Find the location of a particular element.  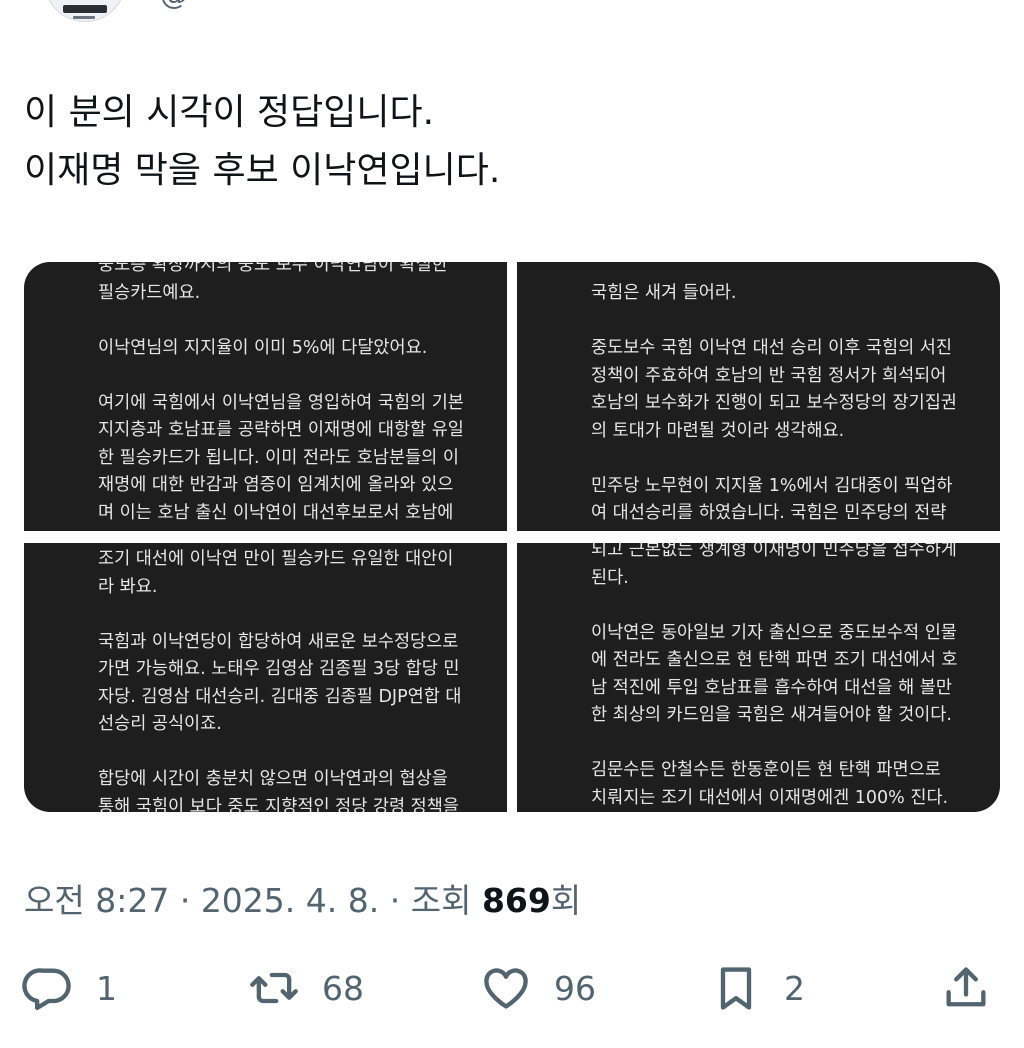

bookmark-count: 2 is located at coordinates (794, 988).